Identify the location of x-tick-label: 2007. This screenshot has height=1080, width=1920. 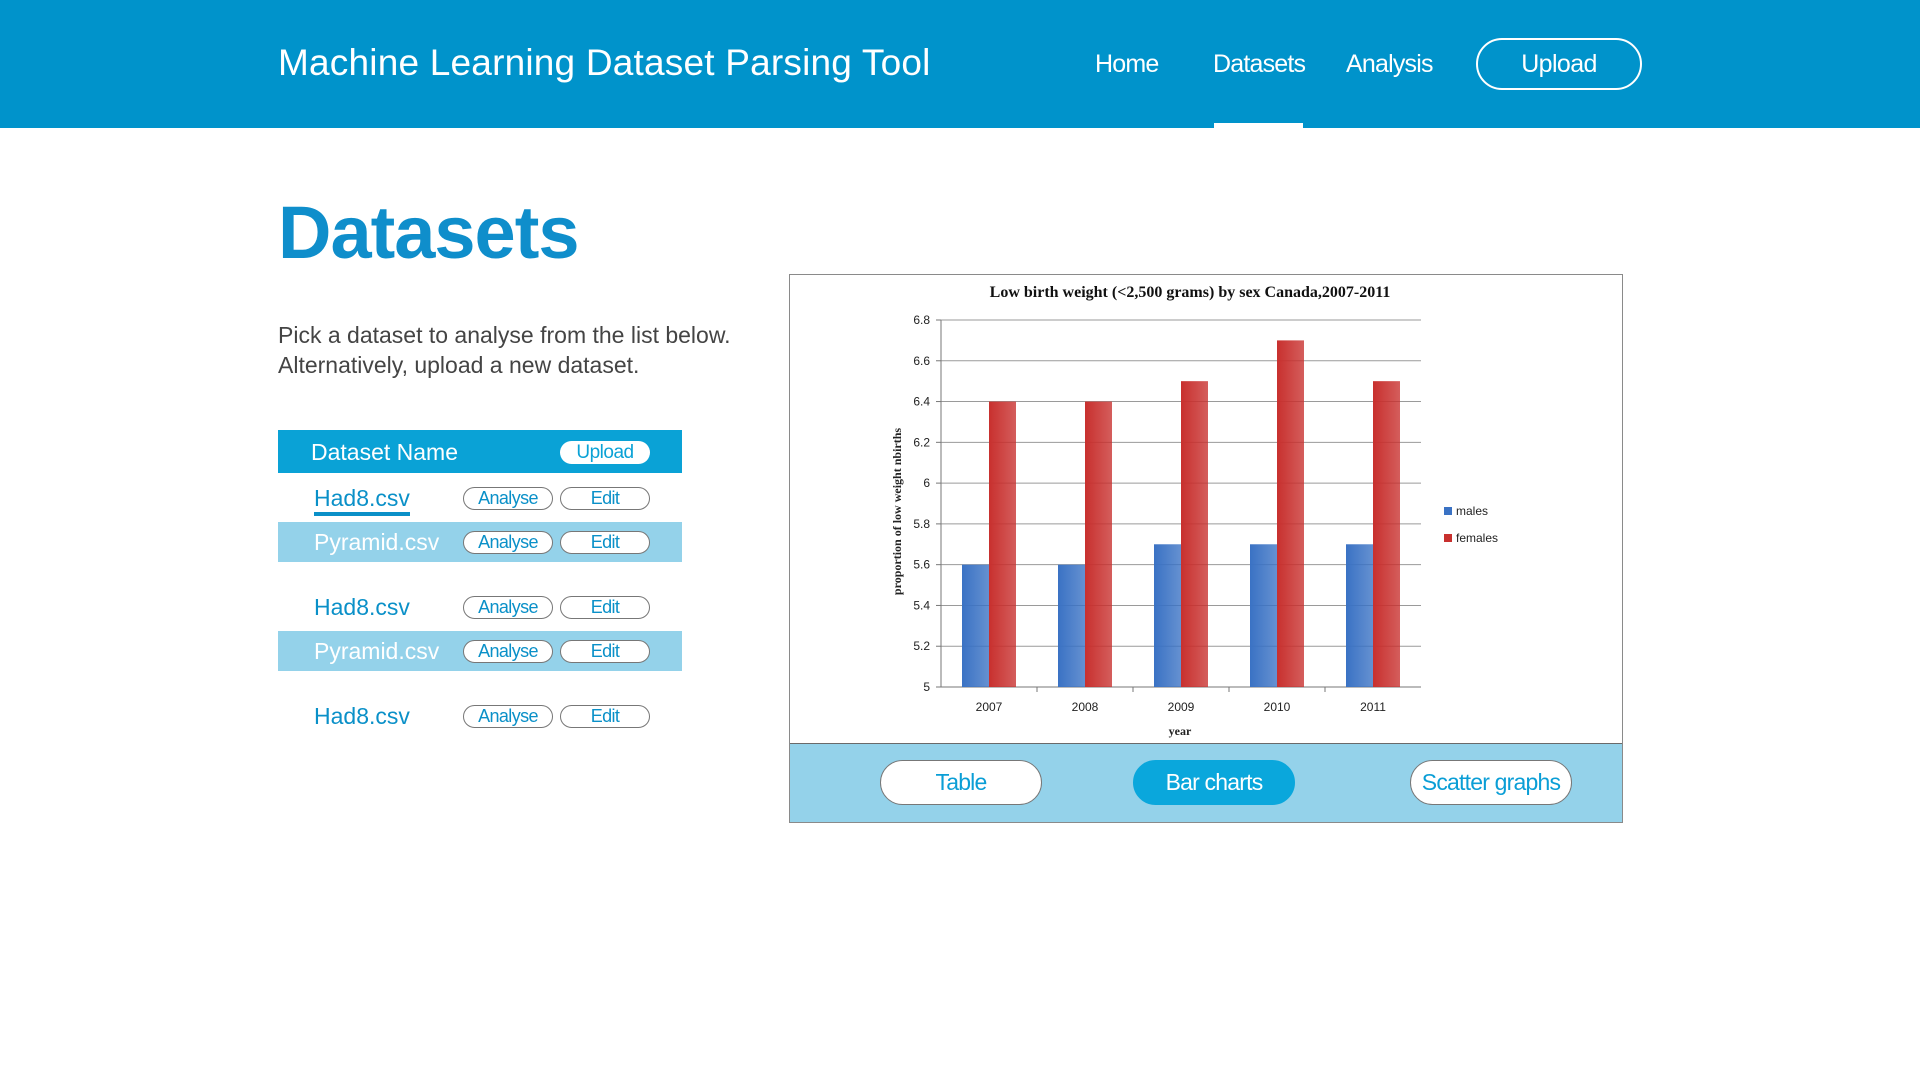
(989, 707).